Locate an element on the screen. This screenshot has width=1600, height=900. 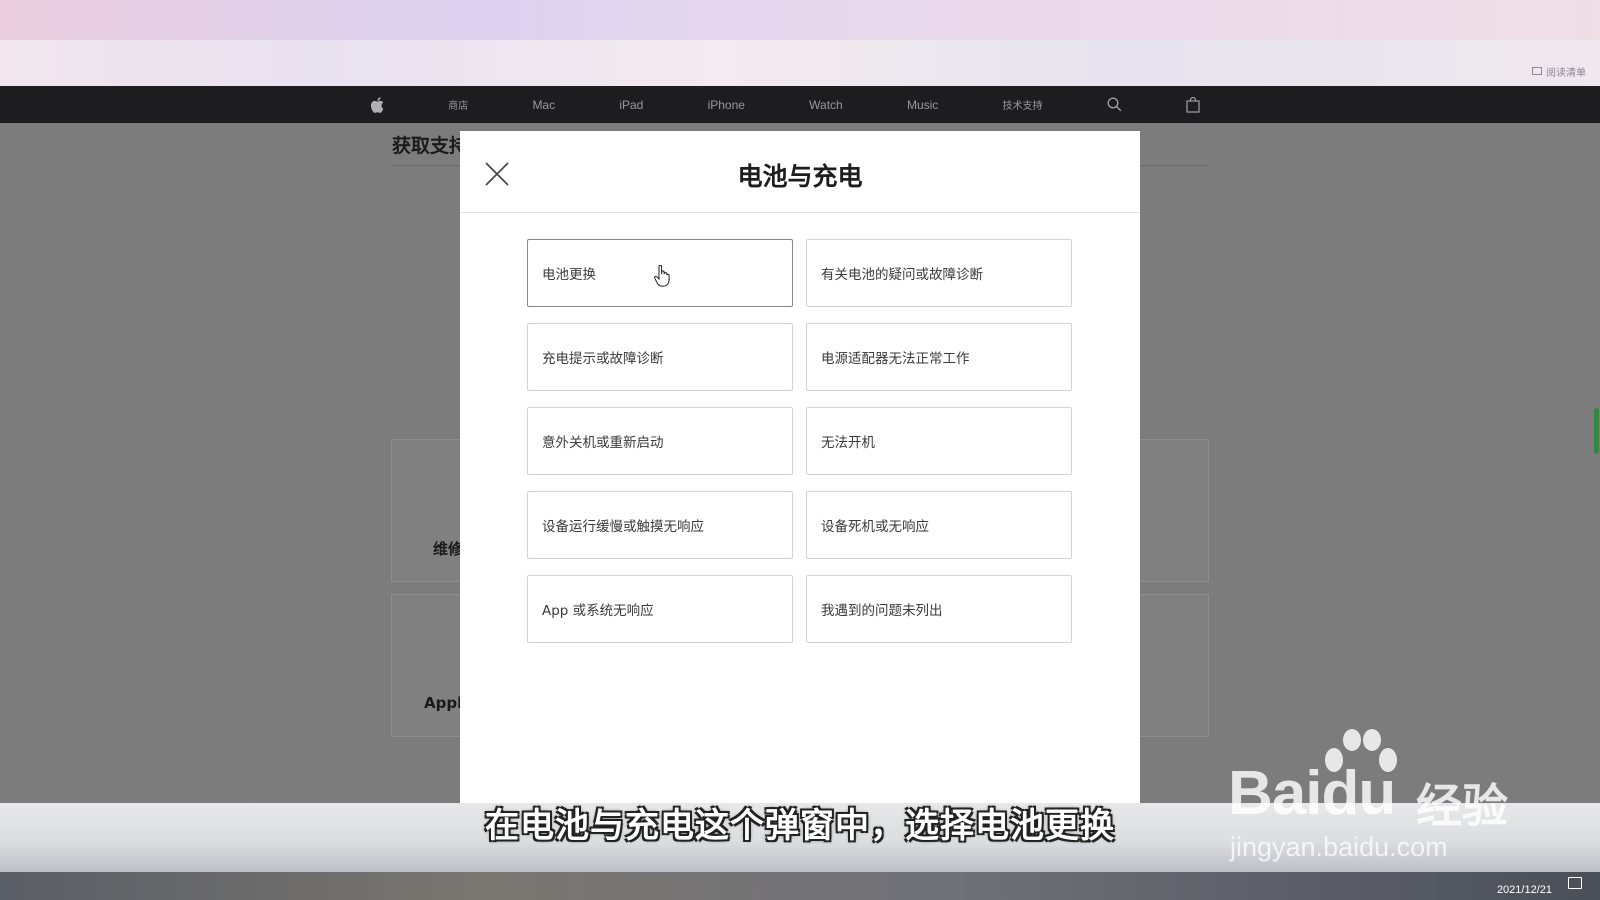
search-icon is located at coordinates (1114, 104).